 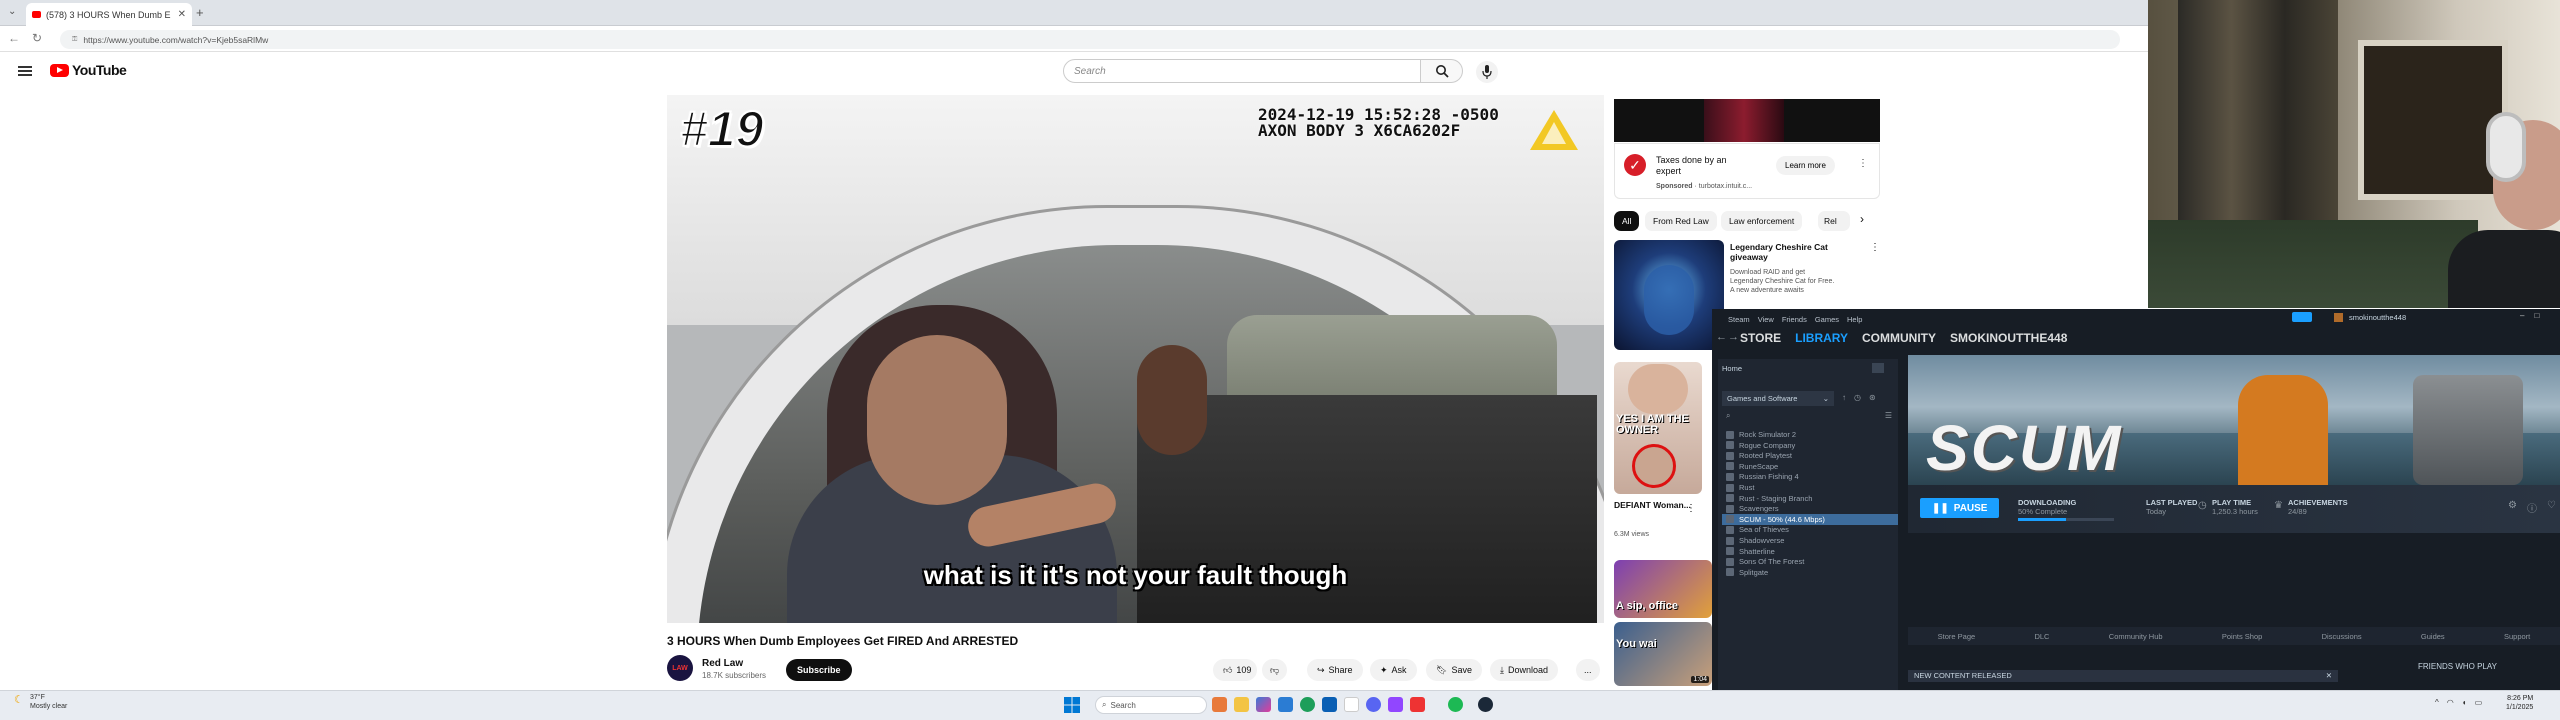 I want to click on library-item: Rust, so click(x=1810, y=487).